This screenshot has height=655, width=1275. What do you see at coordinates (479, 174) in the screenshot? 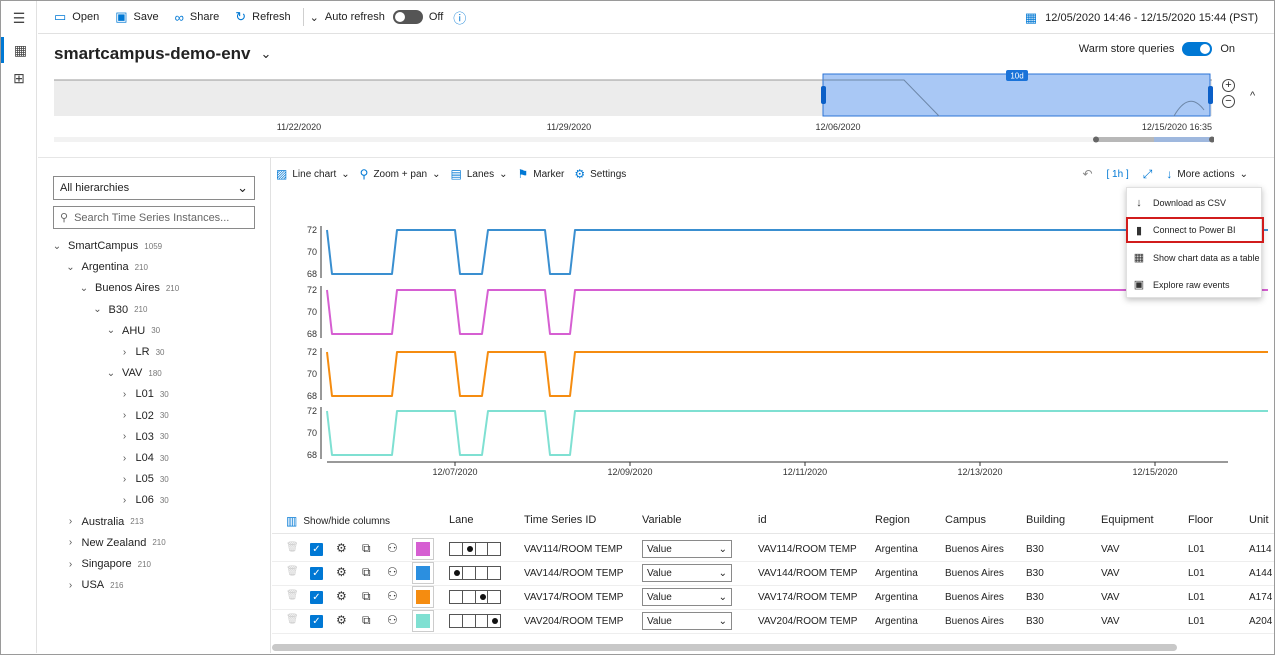
I see `lanes-dropdown: ▤Lanes⌄` at bounding box center [479, 174].